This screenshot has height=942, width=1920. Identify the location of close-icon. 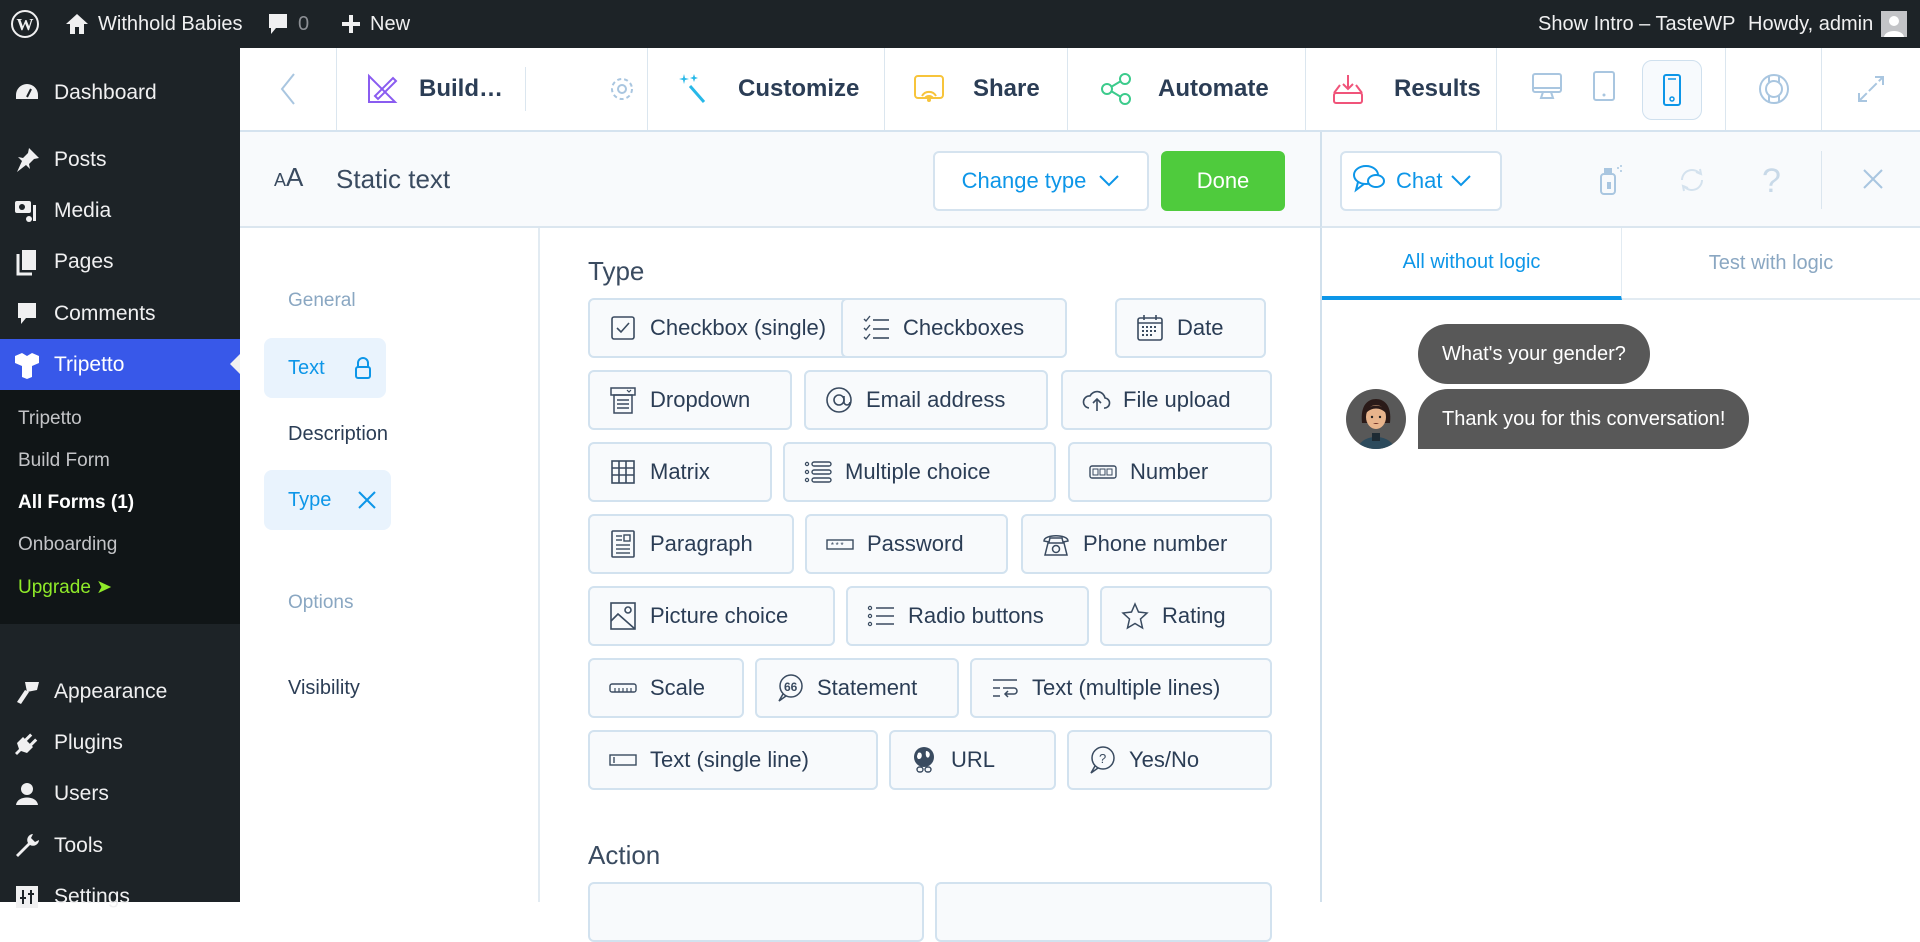
(367, 503).